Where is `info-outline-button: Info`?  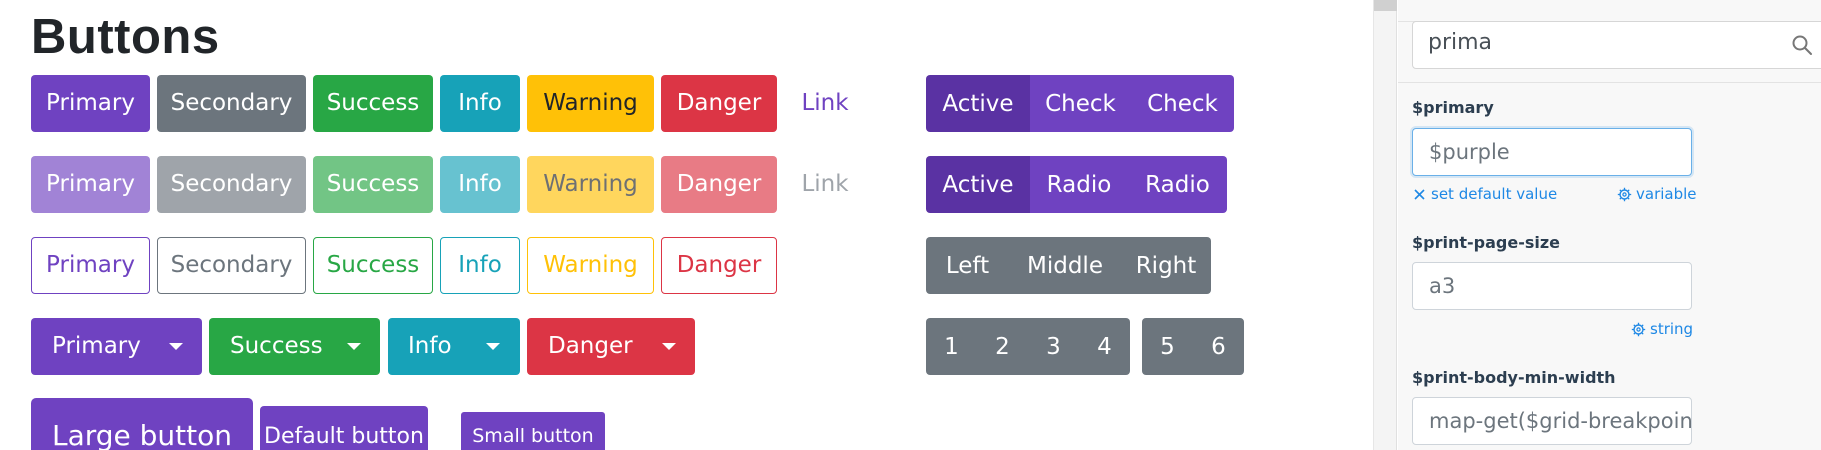 info-outline-button: Info is located at coordinates (480, 265).